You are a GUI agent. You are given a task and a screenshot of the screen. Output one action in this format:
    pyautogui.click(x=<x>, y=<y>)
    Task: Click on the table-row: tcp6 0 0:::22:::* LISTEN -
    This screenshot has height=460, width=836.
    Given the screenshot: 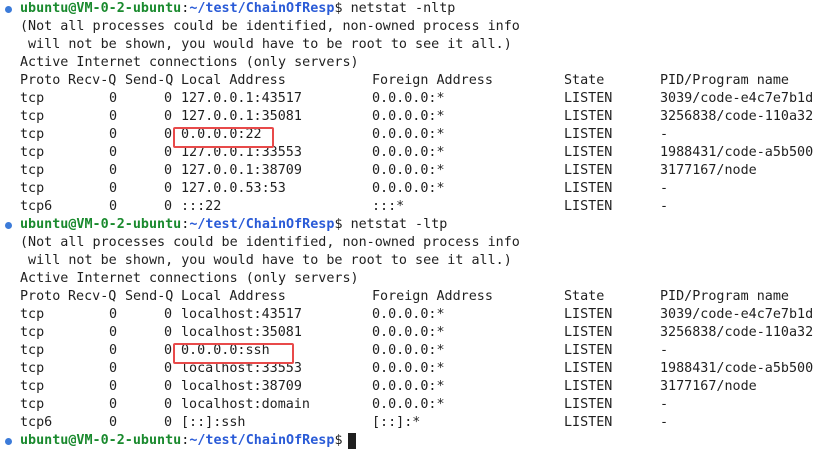 What is the action you would take?
    pyautogui.click(x=418, y=207)
    